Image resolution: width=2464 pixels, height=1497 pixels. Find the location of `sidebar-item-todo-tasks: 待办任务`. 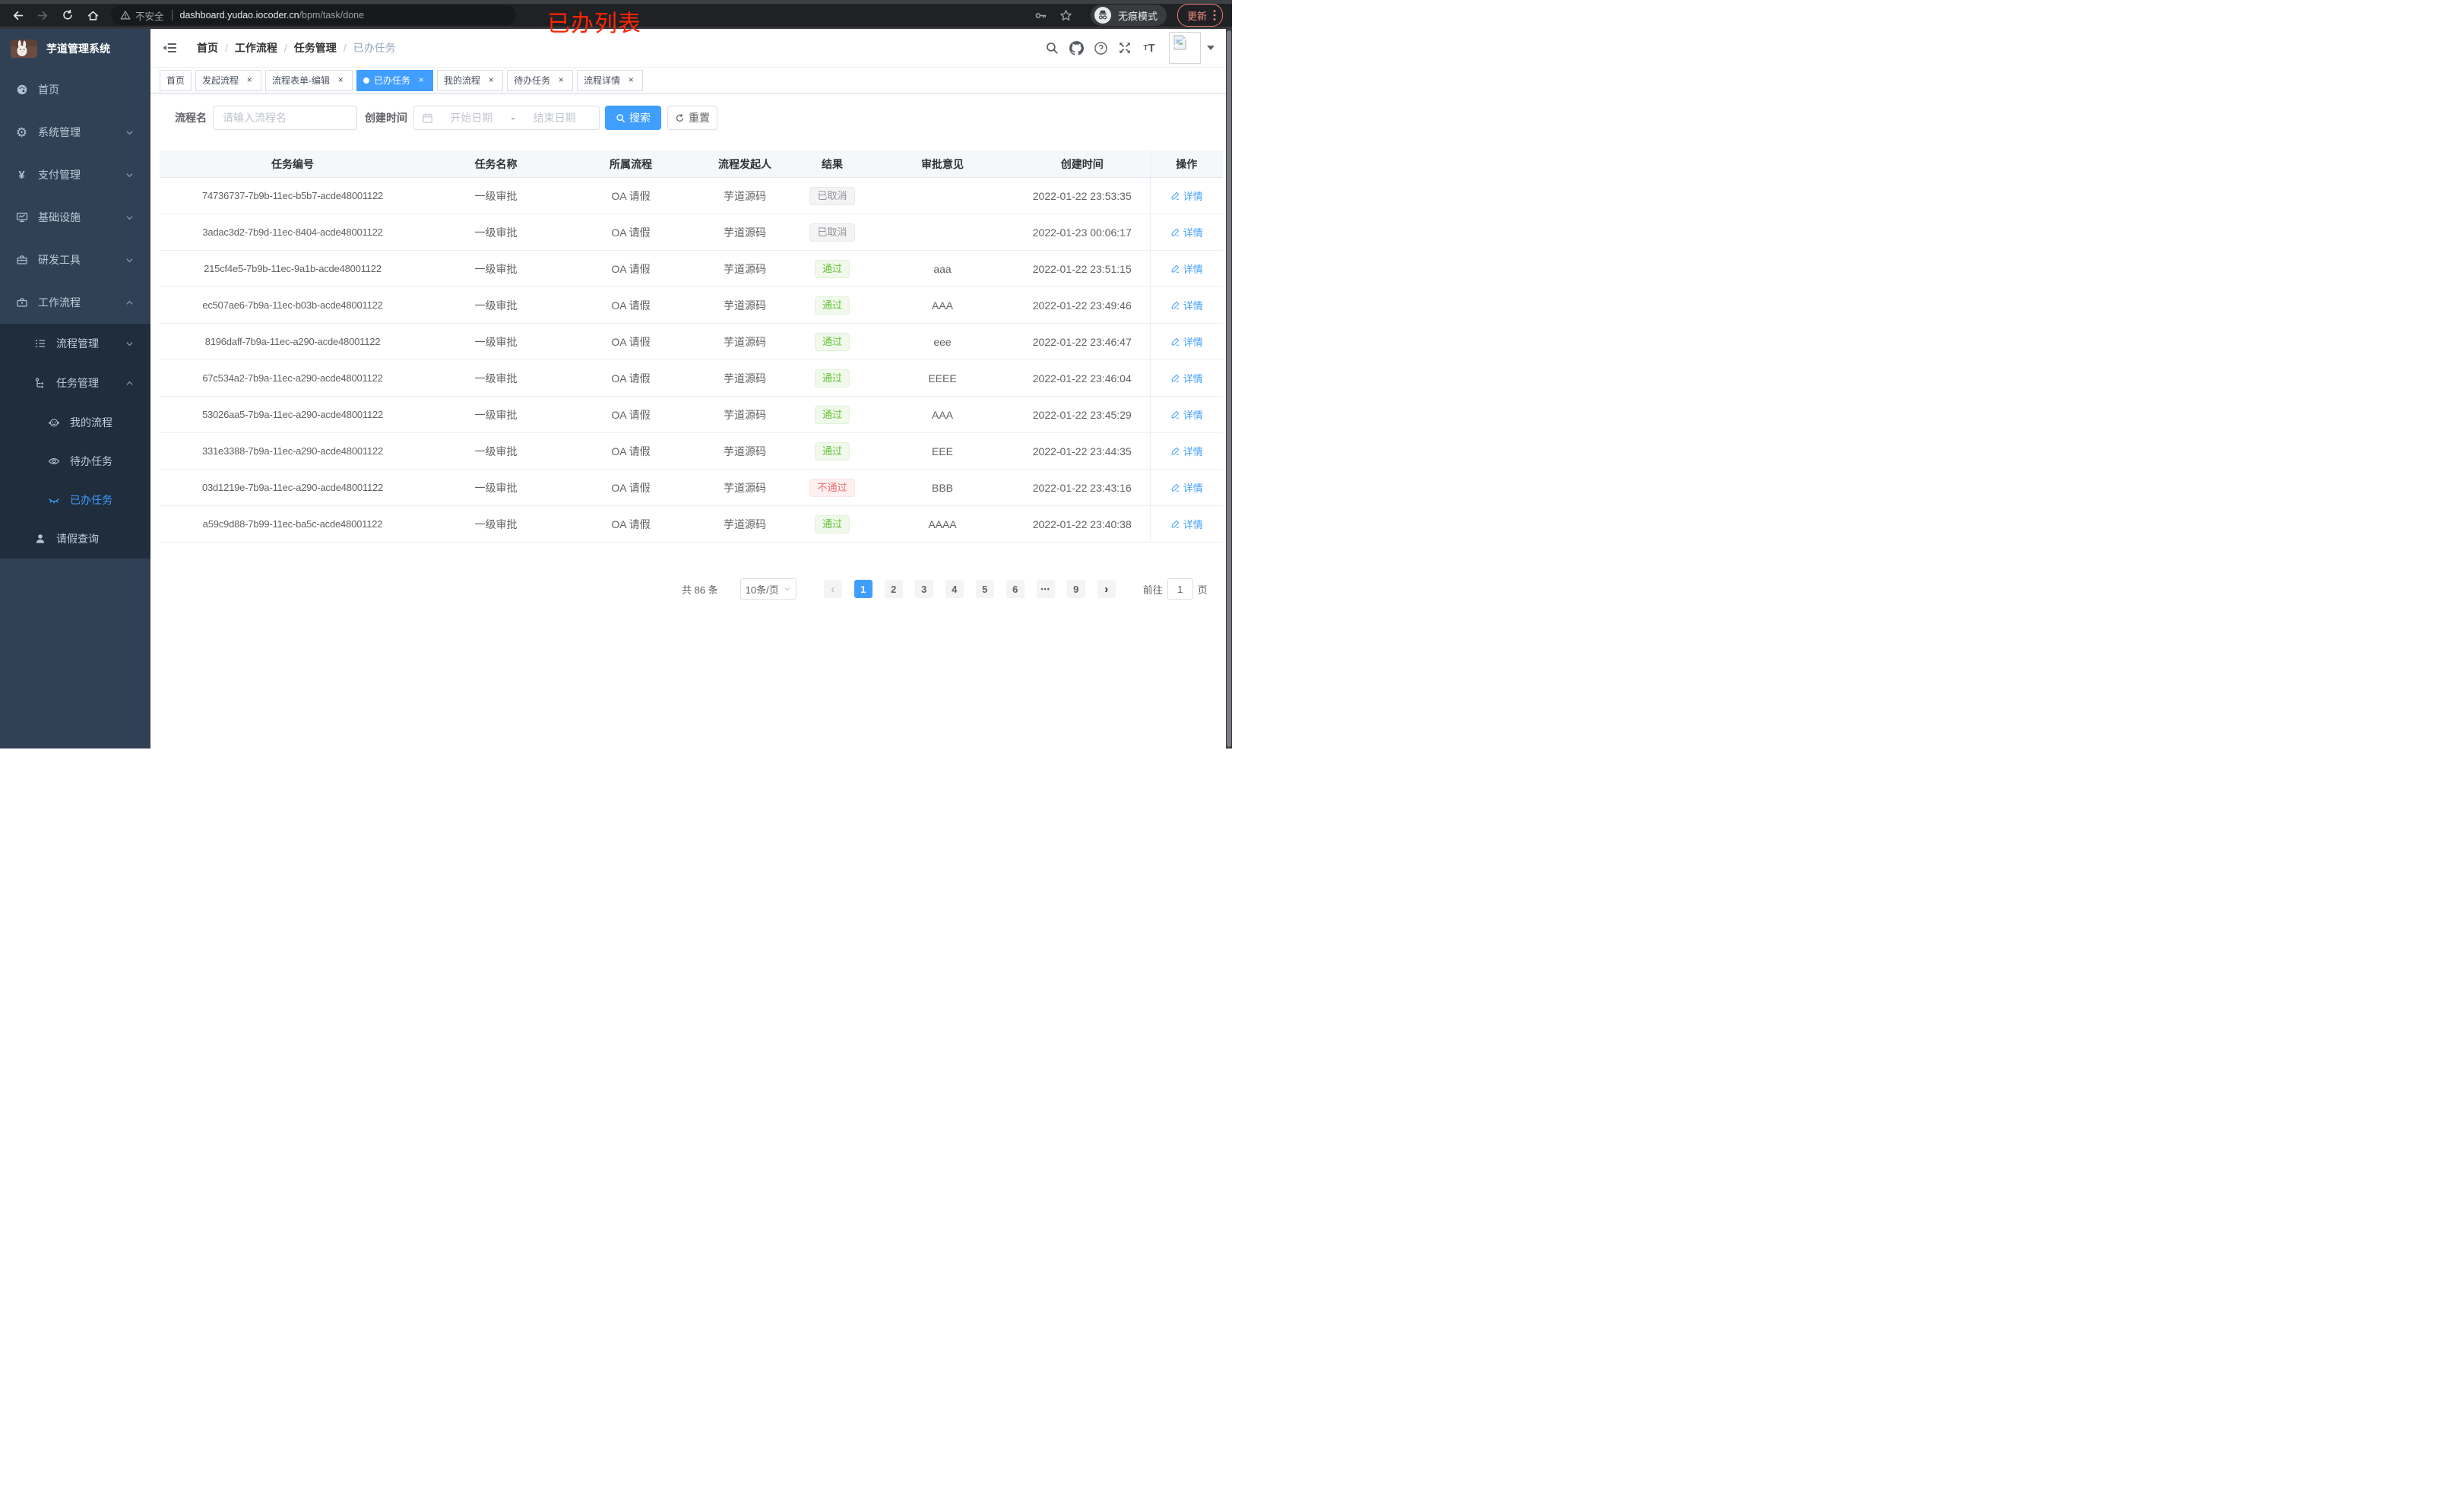

sidebar-item-todo-tasks: 待办任务 is located at coordinates (75, 461).